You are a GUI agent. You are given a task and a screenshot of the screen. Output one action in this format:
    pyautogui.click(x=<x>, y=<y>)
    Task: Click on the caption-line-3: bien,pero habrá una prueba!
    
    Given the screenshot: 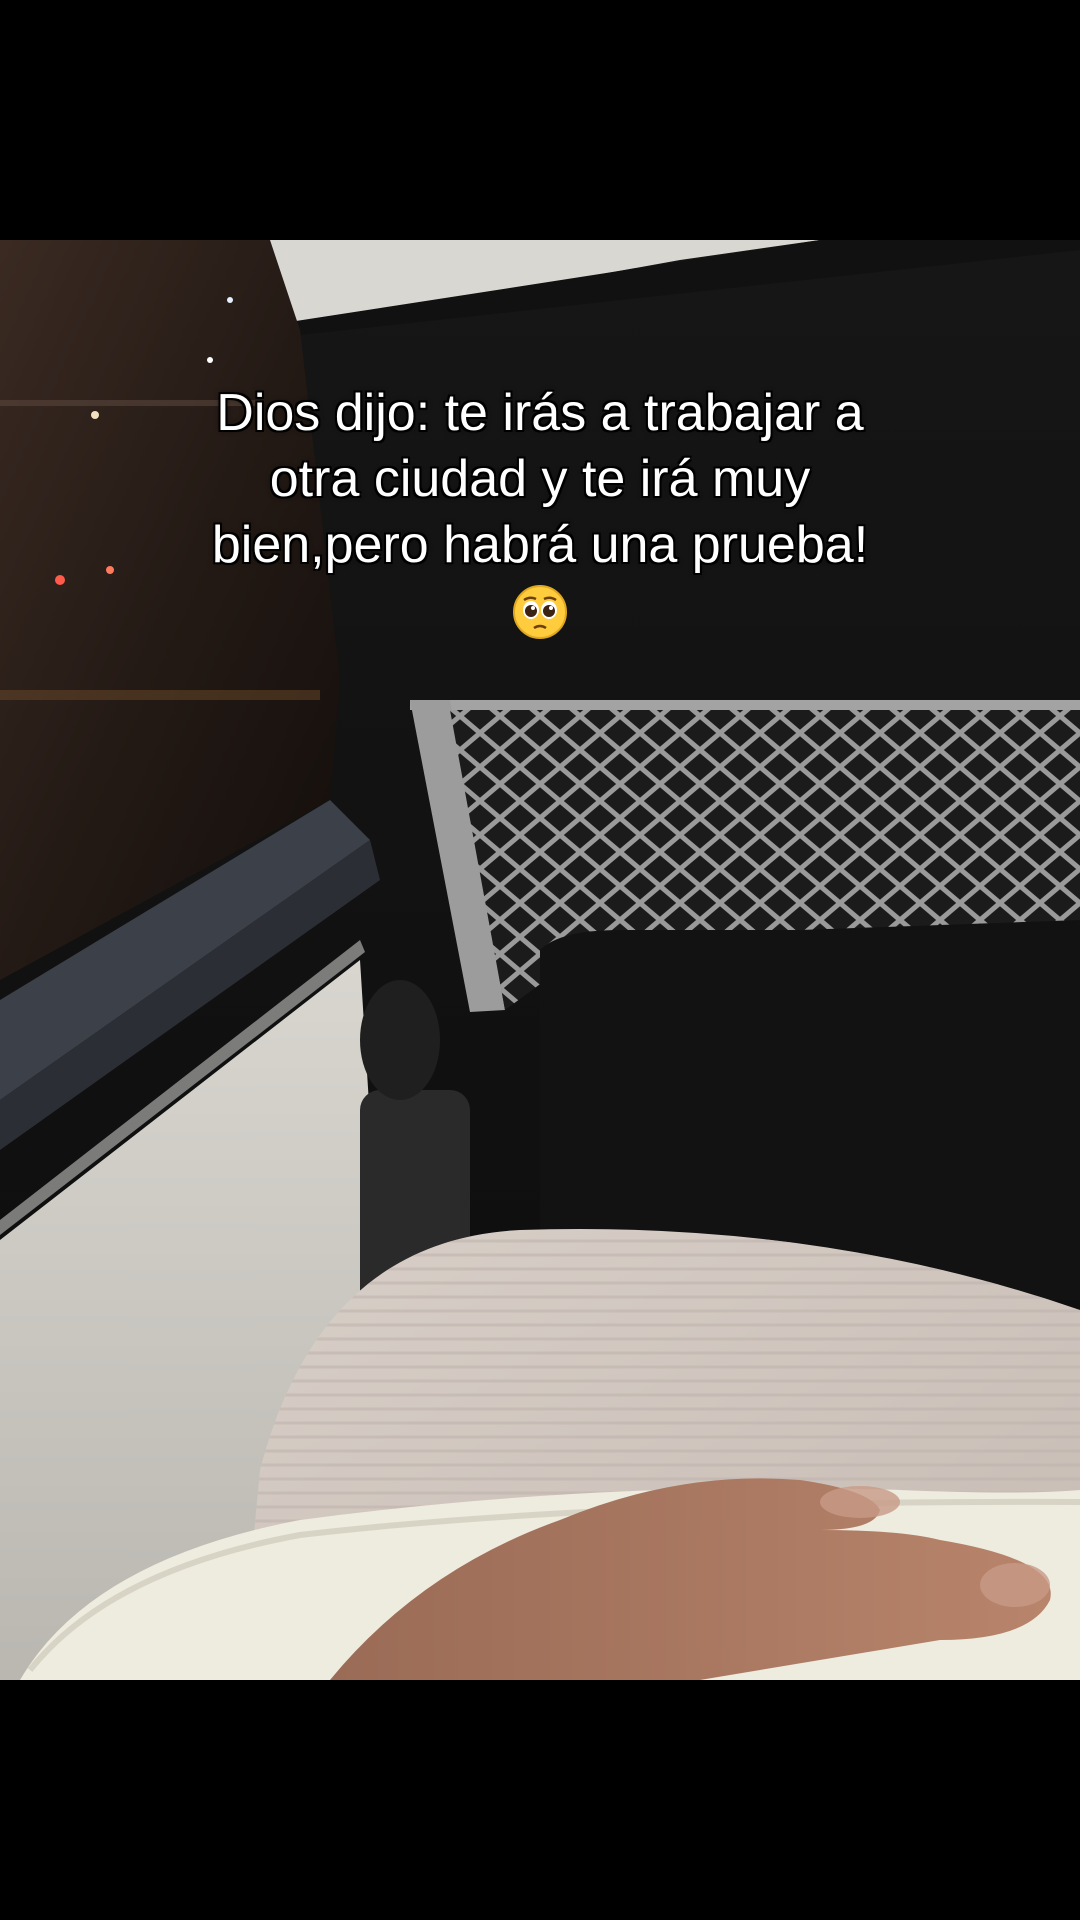 What is the action you would take?
    pyautogui.click(x=540, y=545)
    